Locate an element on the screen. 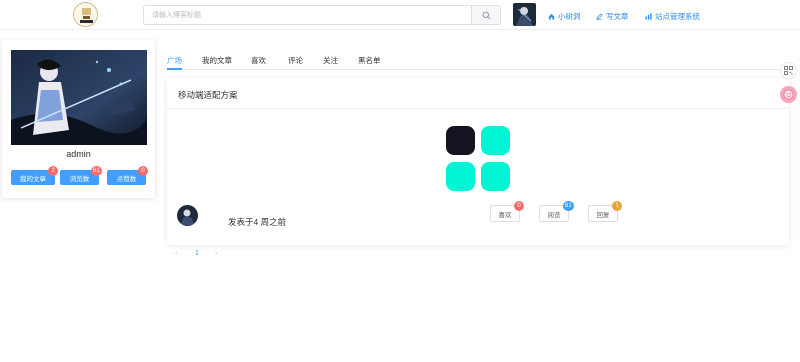  user-avatar is located at coordinates (524, 14).